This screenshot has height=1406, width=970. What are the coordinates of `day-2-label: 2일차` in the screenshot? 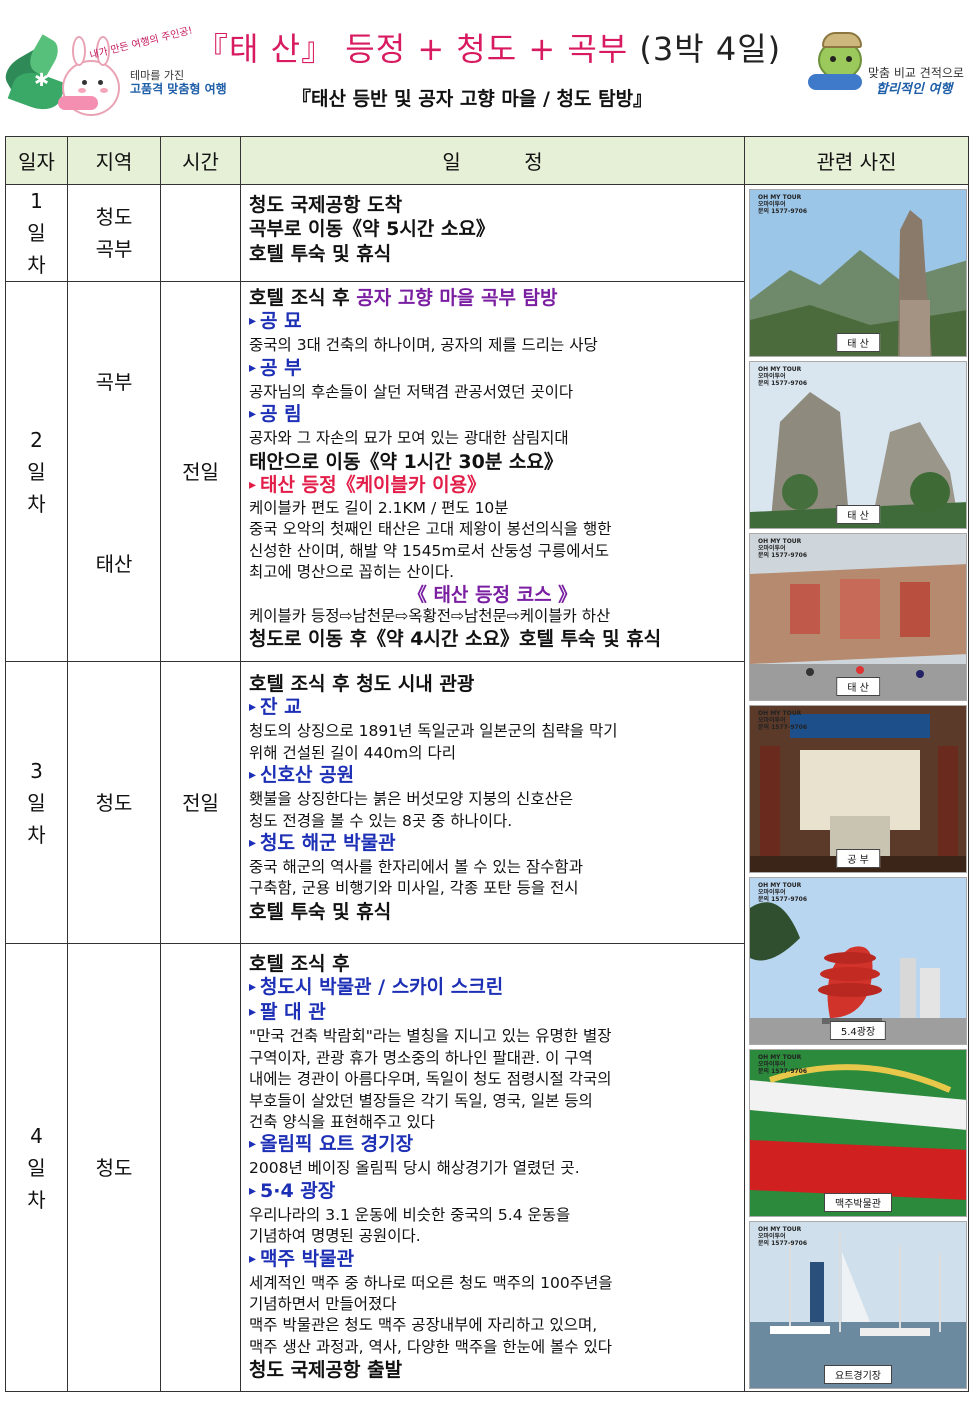 It's located at (36, 471).